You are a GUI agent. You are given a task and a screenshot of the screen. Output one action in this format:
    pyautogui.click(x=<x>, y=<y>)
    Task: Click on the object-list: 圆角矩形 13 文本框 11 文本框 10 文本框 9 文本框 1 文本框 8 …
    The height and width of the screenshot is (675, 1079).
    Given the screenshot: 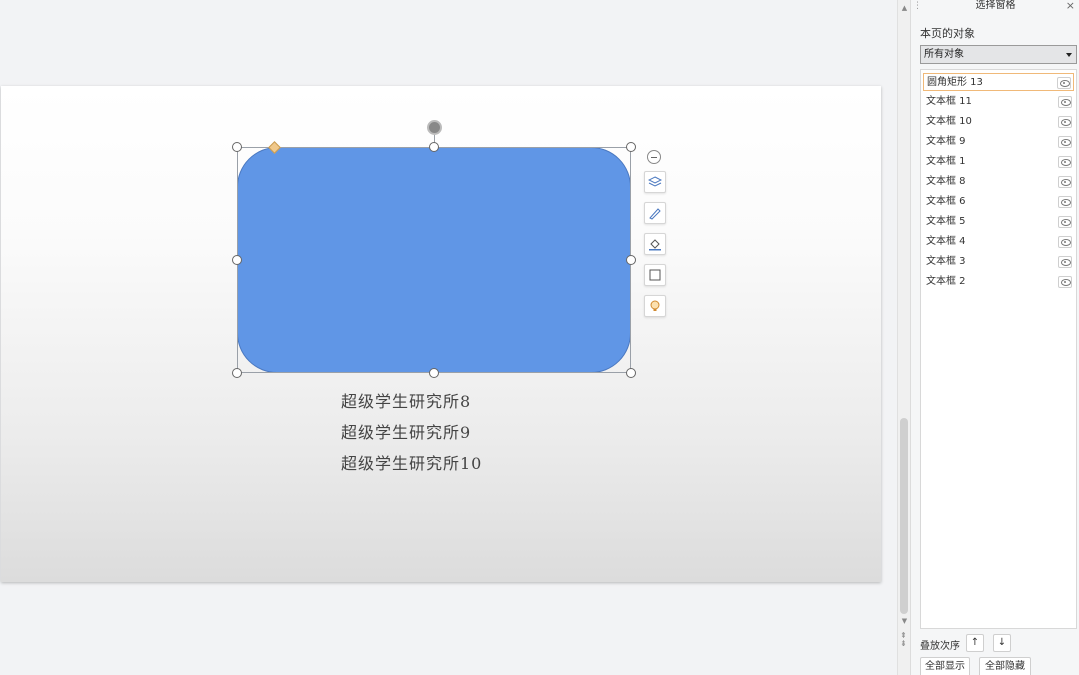 What is the action you would take?
    pyautogui.click(x=998, y=349)
    